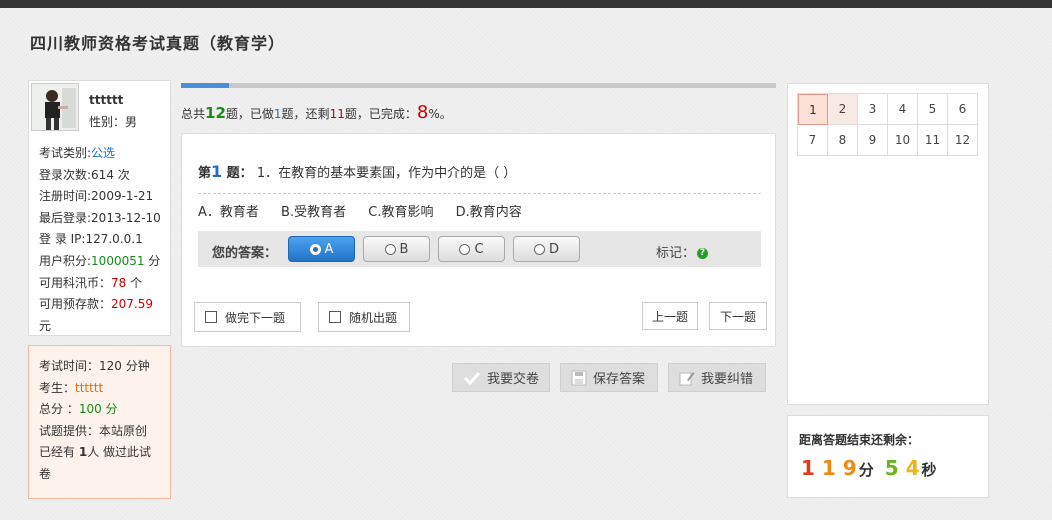  What do you see at coordinates (205, 85) in the screenshot?
I see `progress-bar-fill` at bounding box center [205, 85].